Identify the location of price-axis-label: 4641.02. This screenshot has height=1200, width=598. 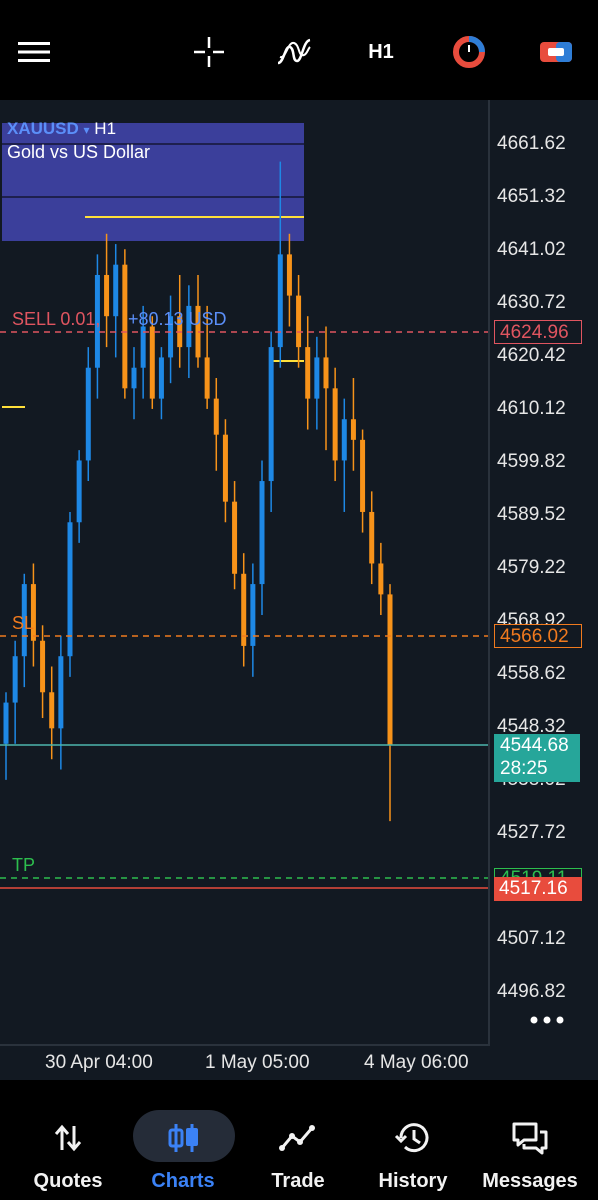
(531, 249).